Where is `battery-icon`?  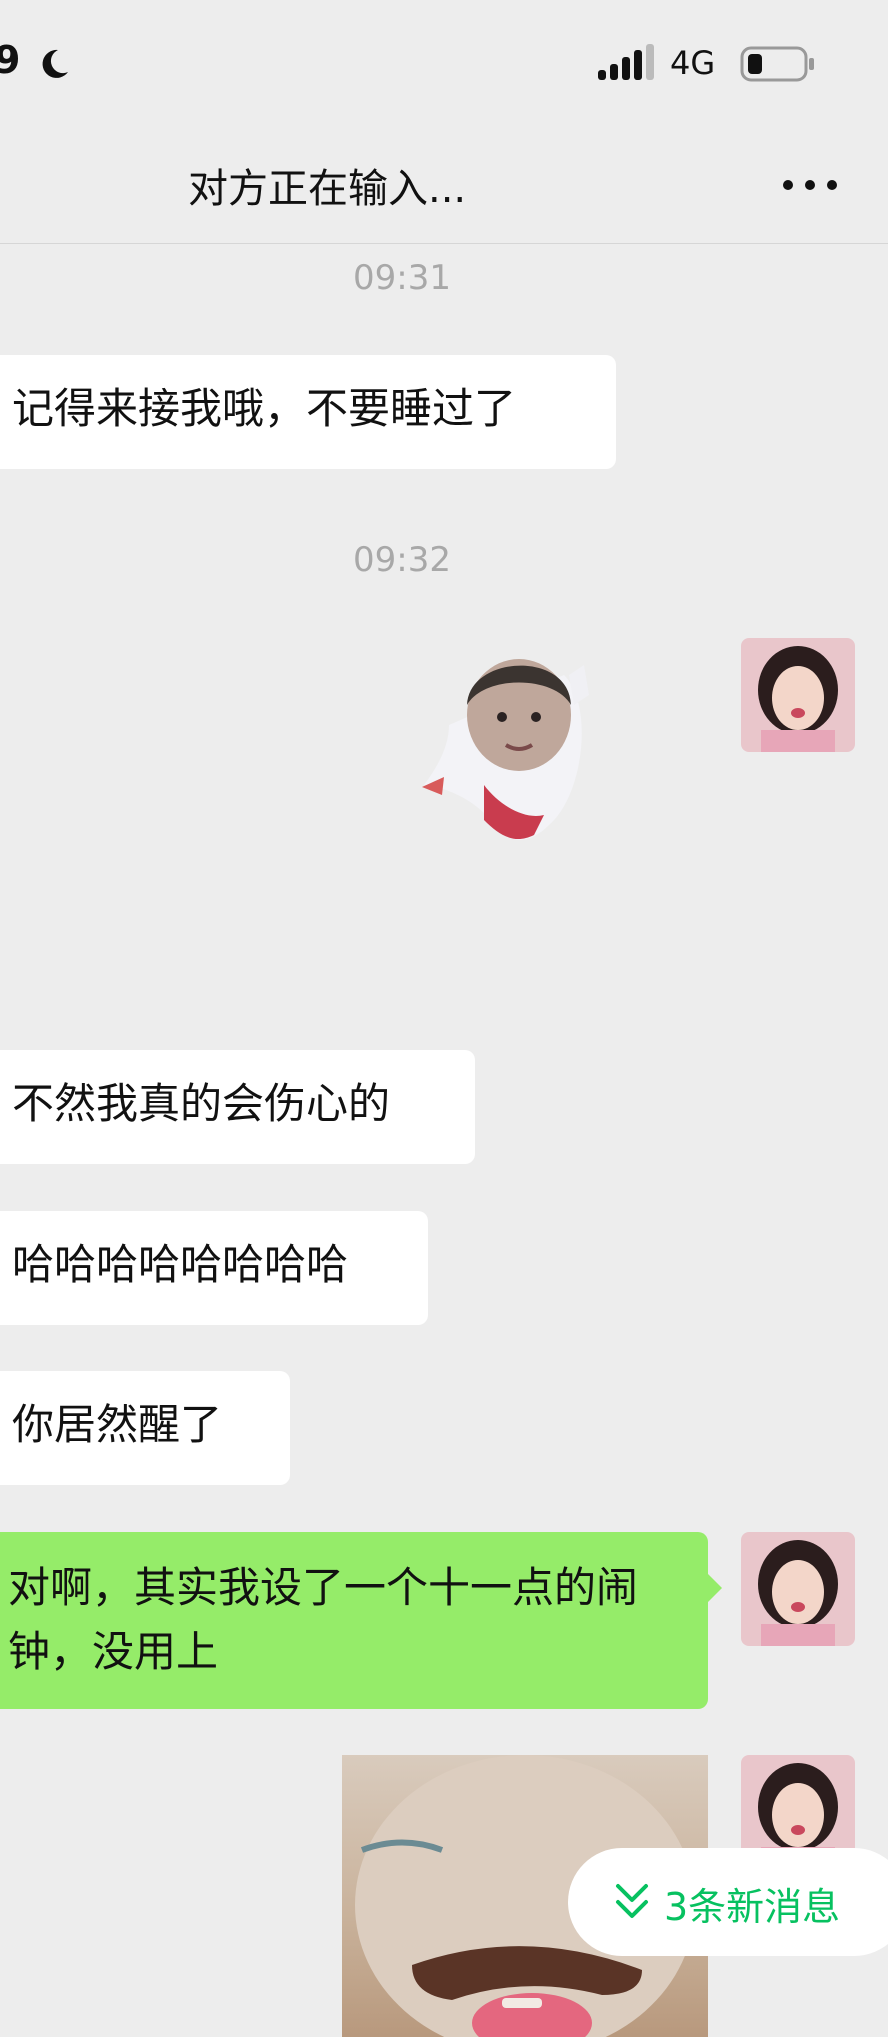 battery-icon is located at coordinates (777, 64).